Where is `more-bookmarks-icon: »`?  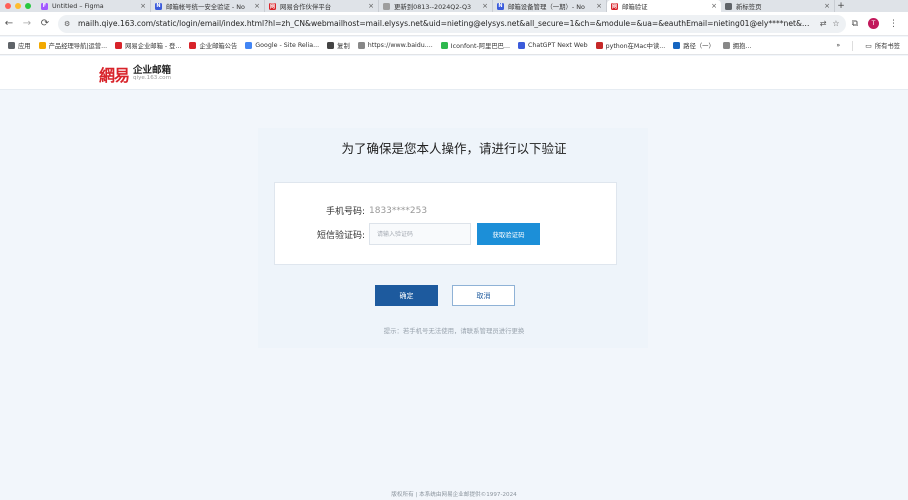 more-bookmarks-icon: » is located at coordinates (838, 45).